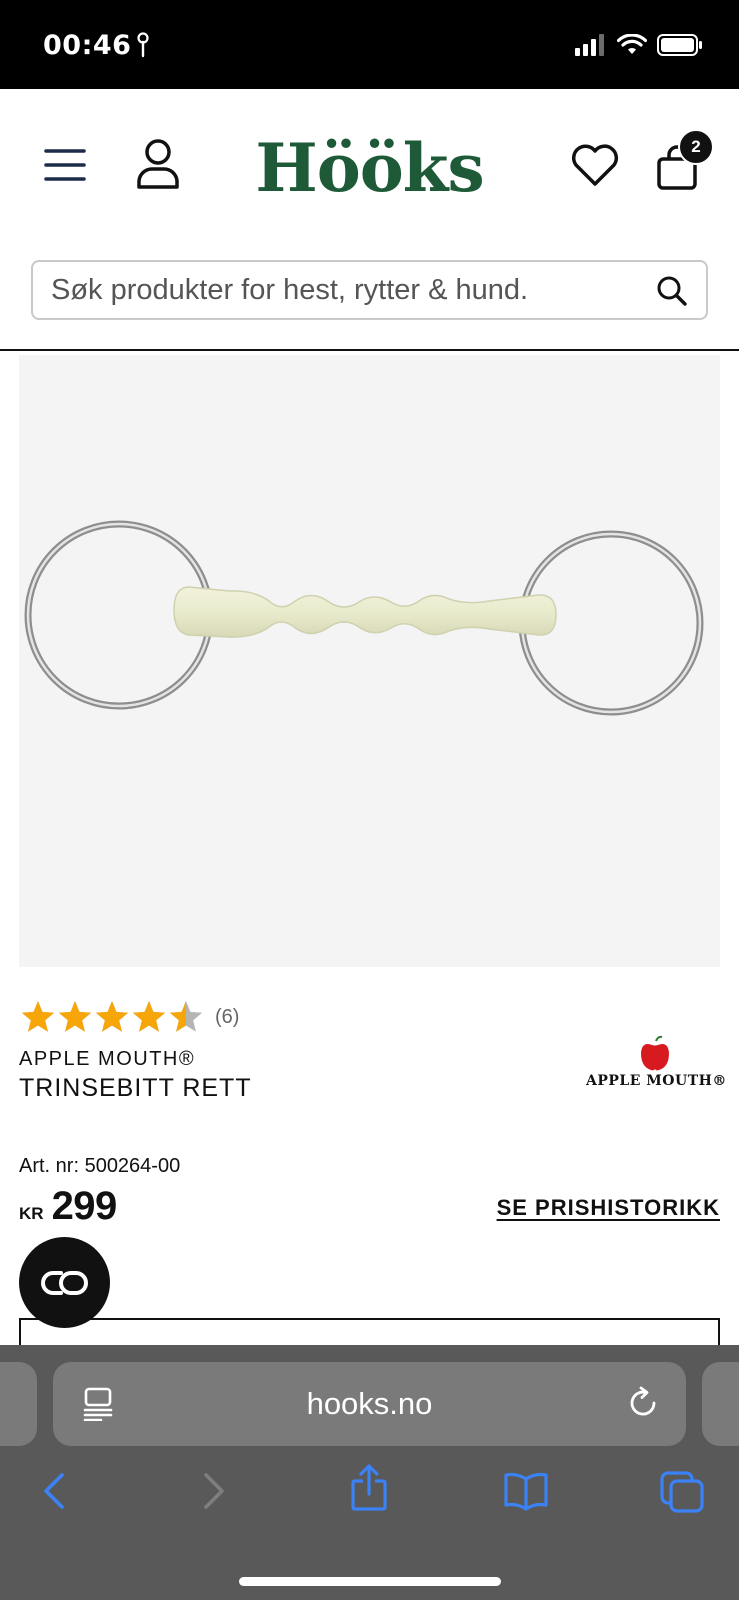 The width and height of the screenshot is (739, 1600). Describe the element at coordinates (720, 1404) in the screenshot. I see `next-tab-preview` at that location.